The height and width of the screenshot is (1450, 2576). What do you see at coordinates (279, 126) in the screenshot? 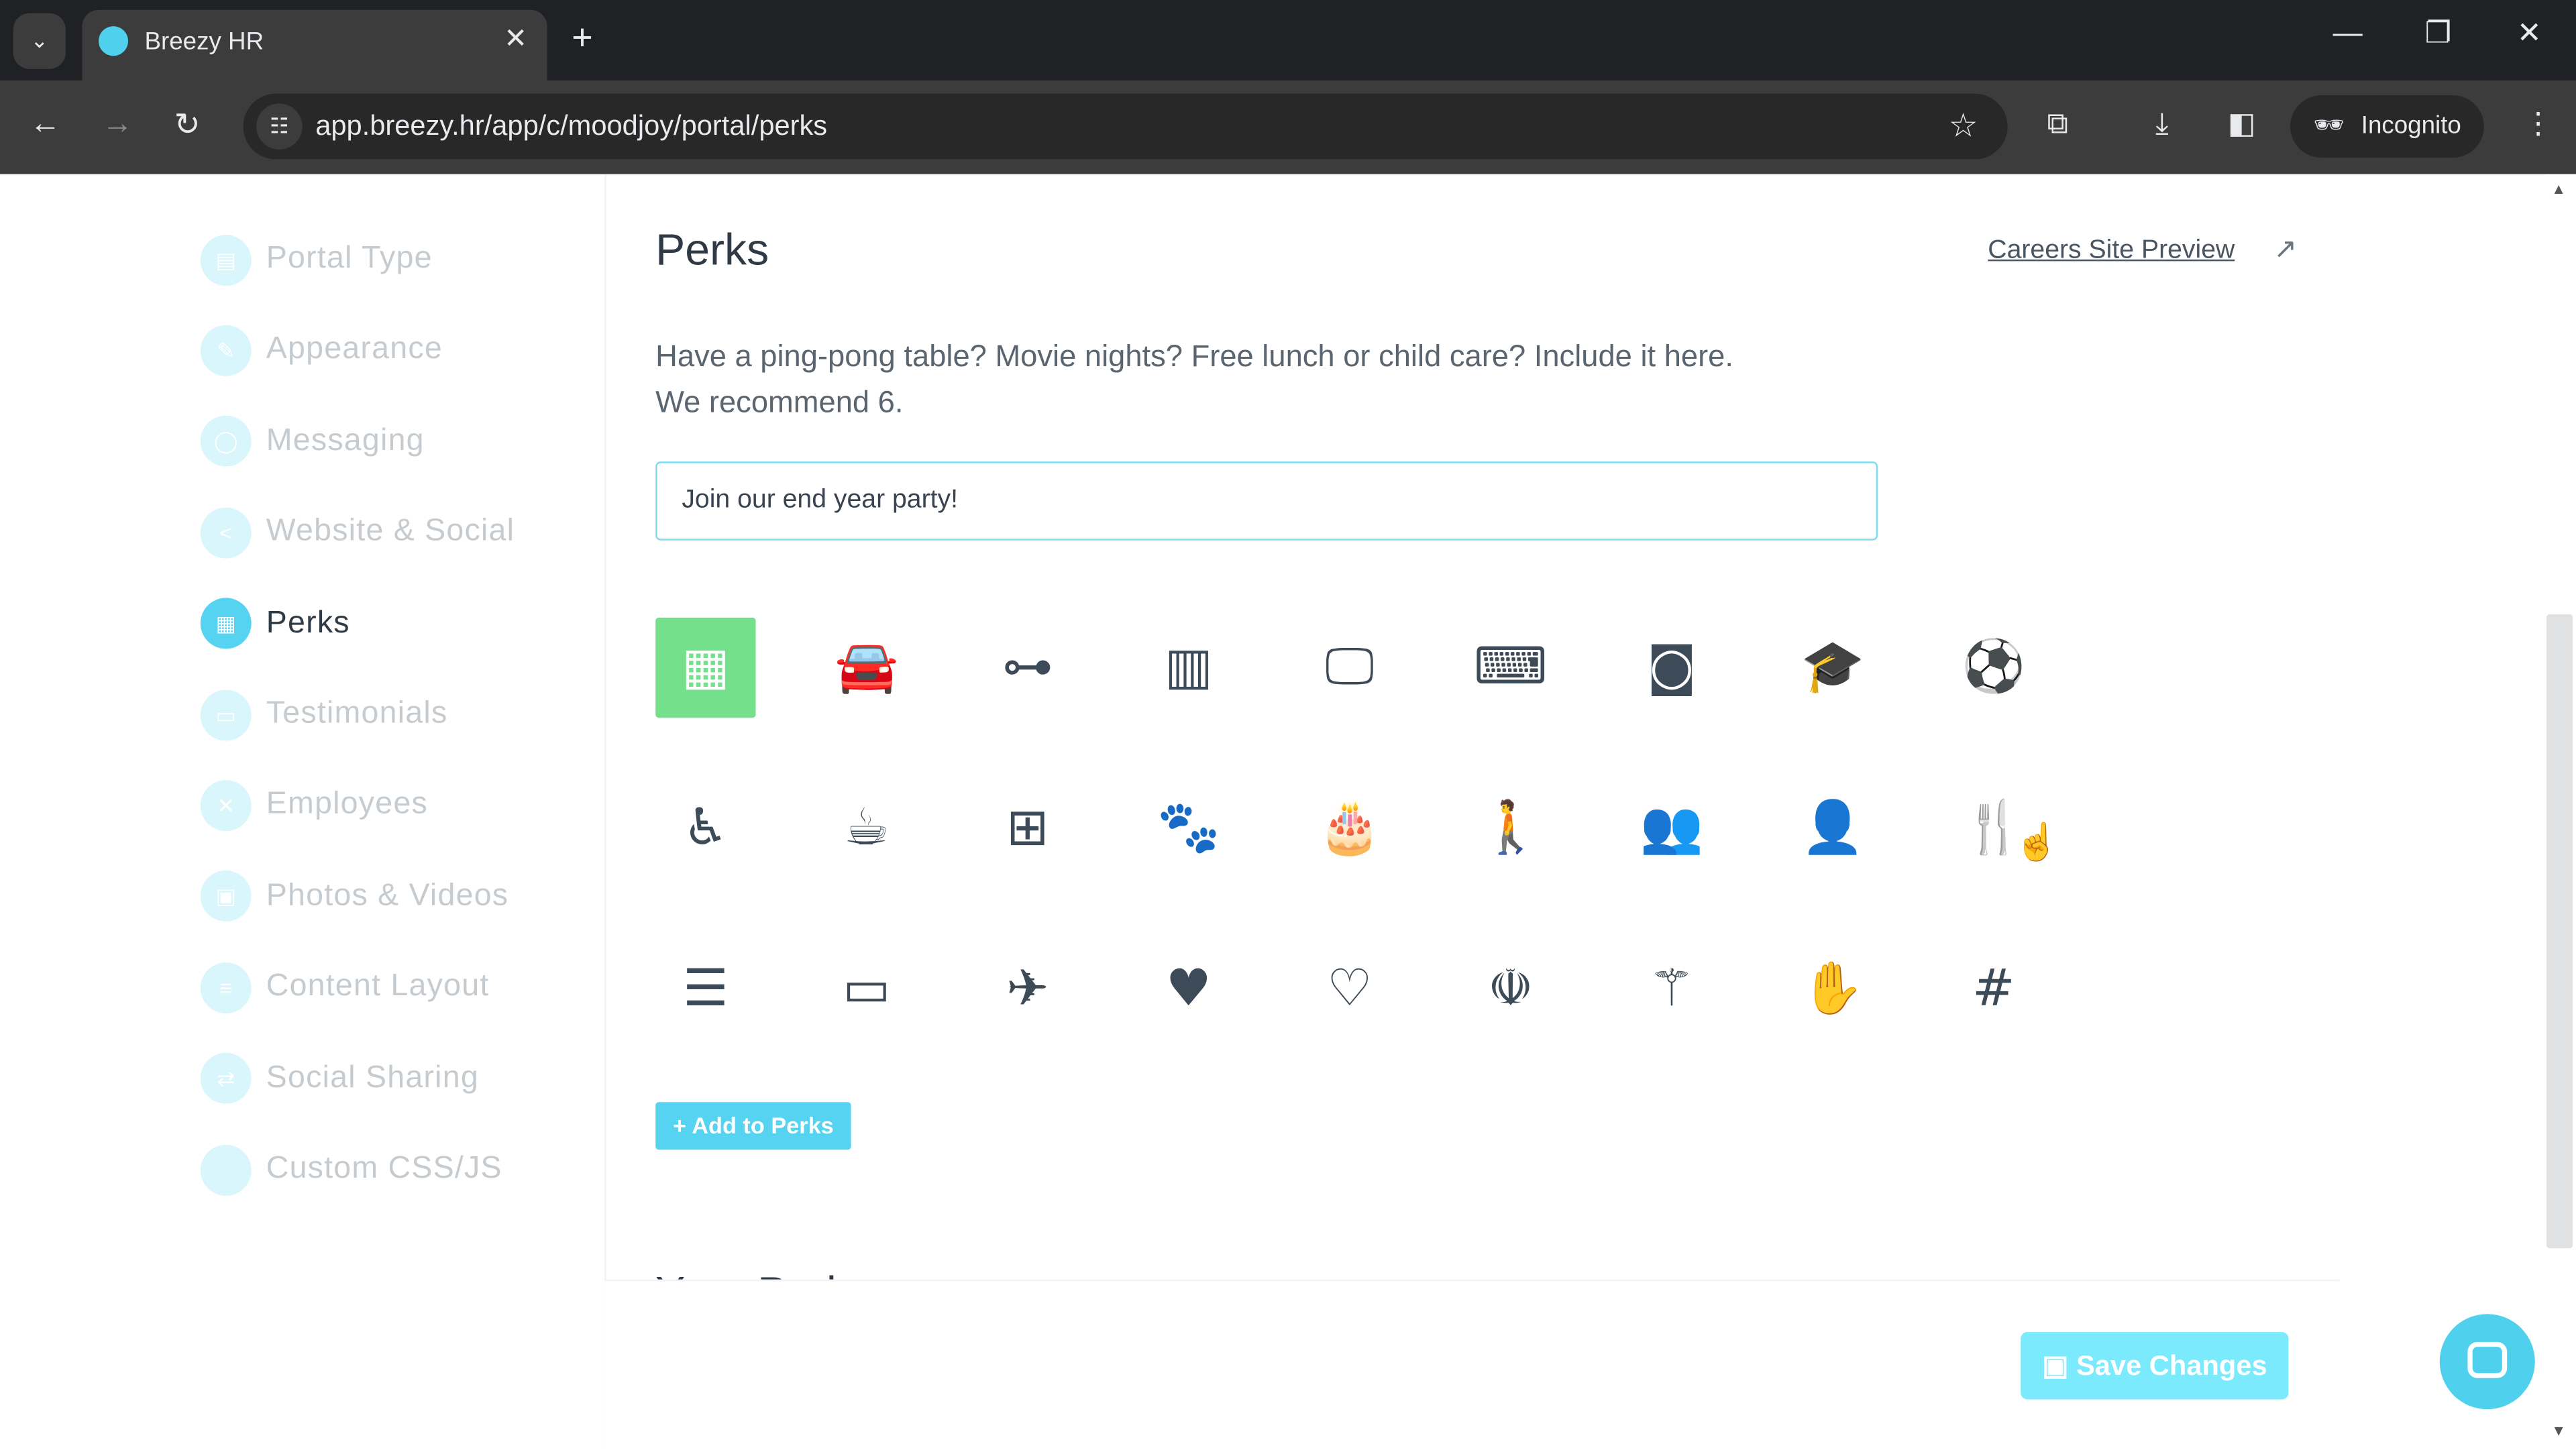
I see `site-settings-icon: ☷` at bounding box center [279, 126].